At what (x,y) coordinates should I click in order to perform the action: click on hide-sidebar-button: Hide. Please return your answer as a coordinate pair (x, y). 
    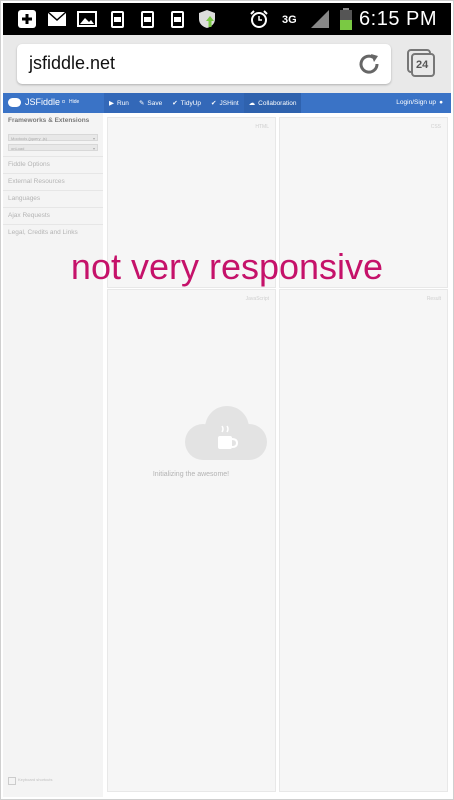
    Looking at the image, I should click on (74, 102).